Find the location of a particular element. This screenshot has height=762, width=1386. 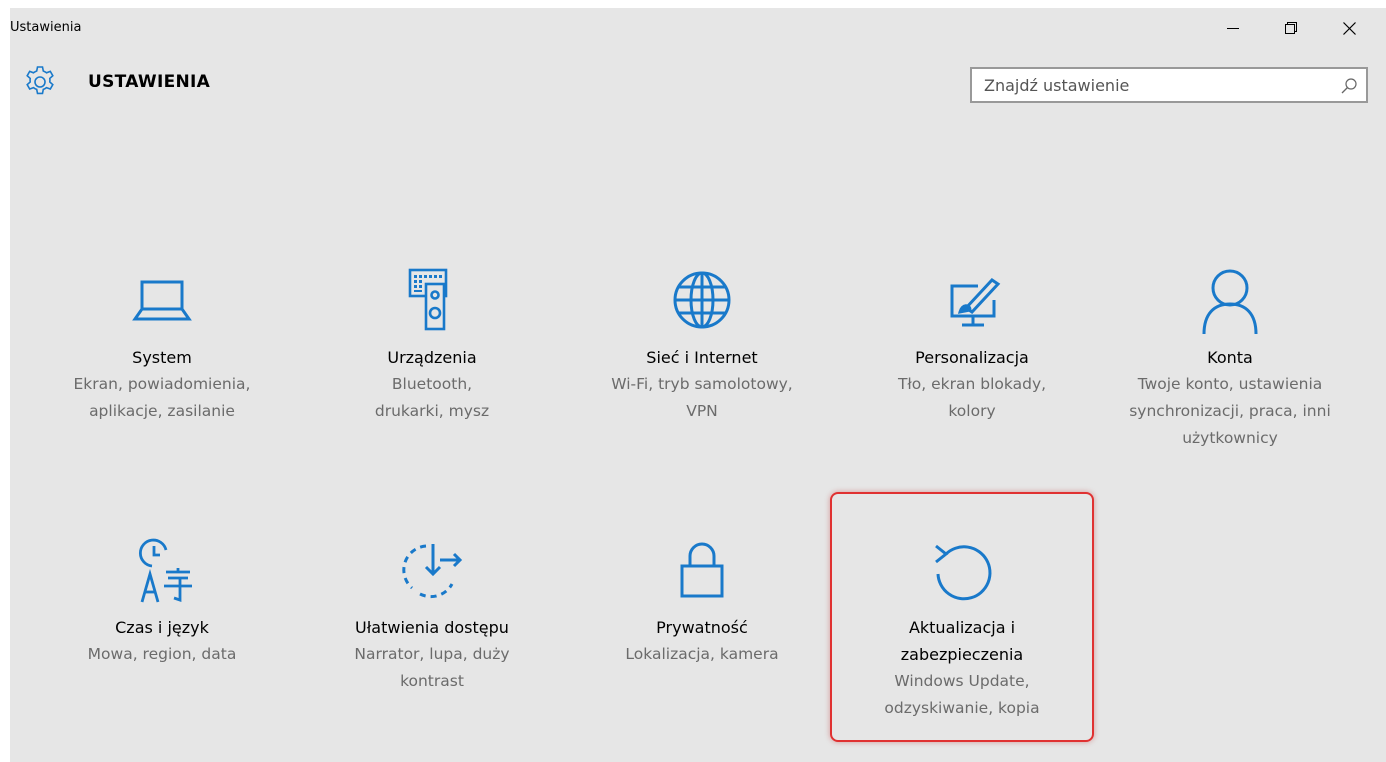

search-input is located at coordinates (1152, 85).